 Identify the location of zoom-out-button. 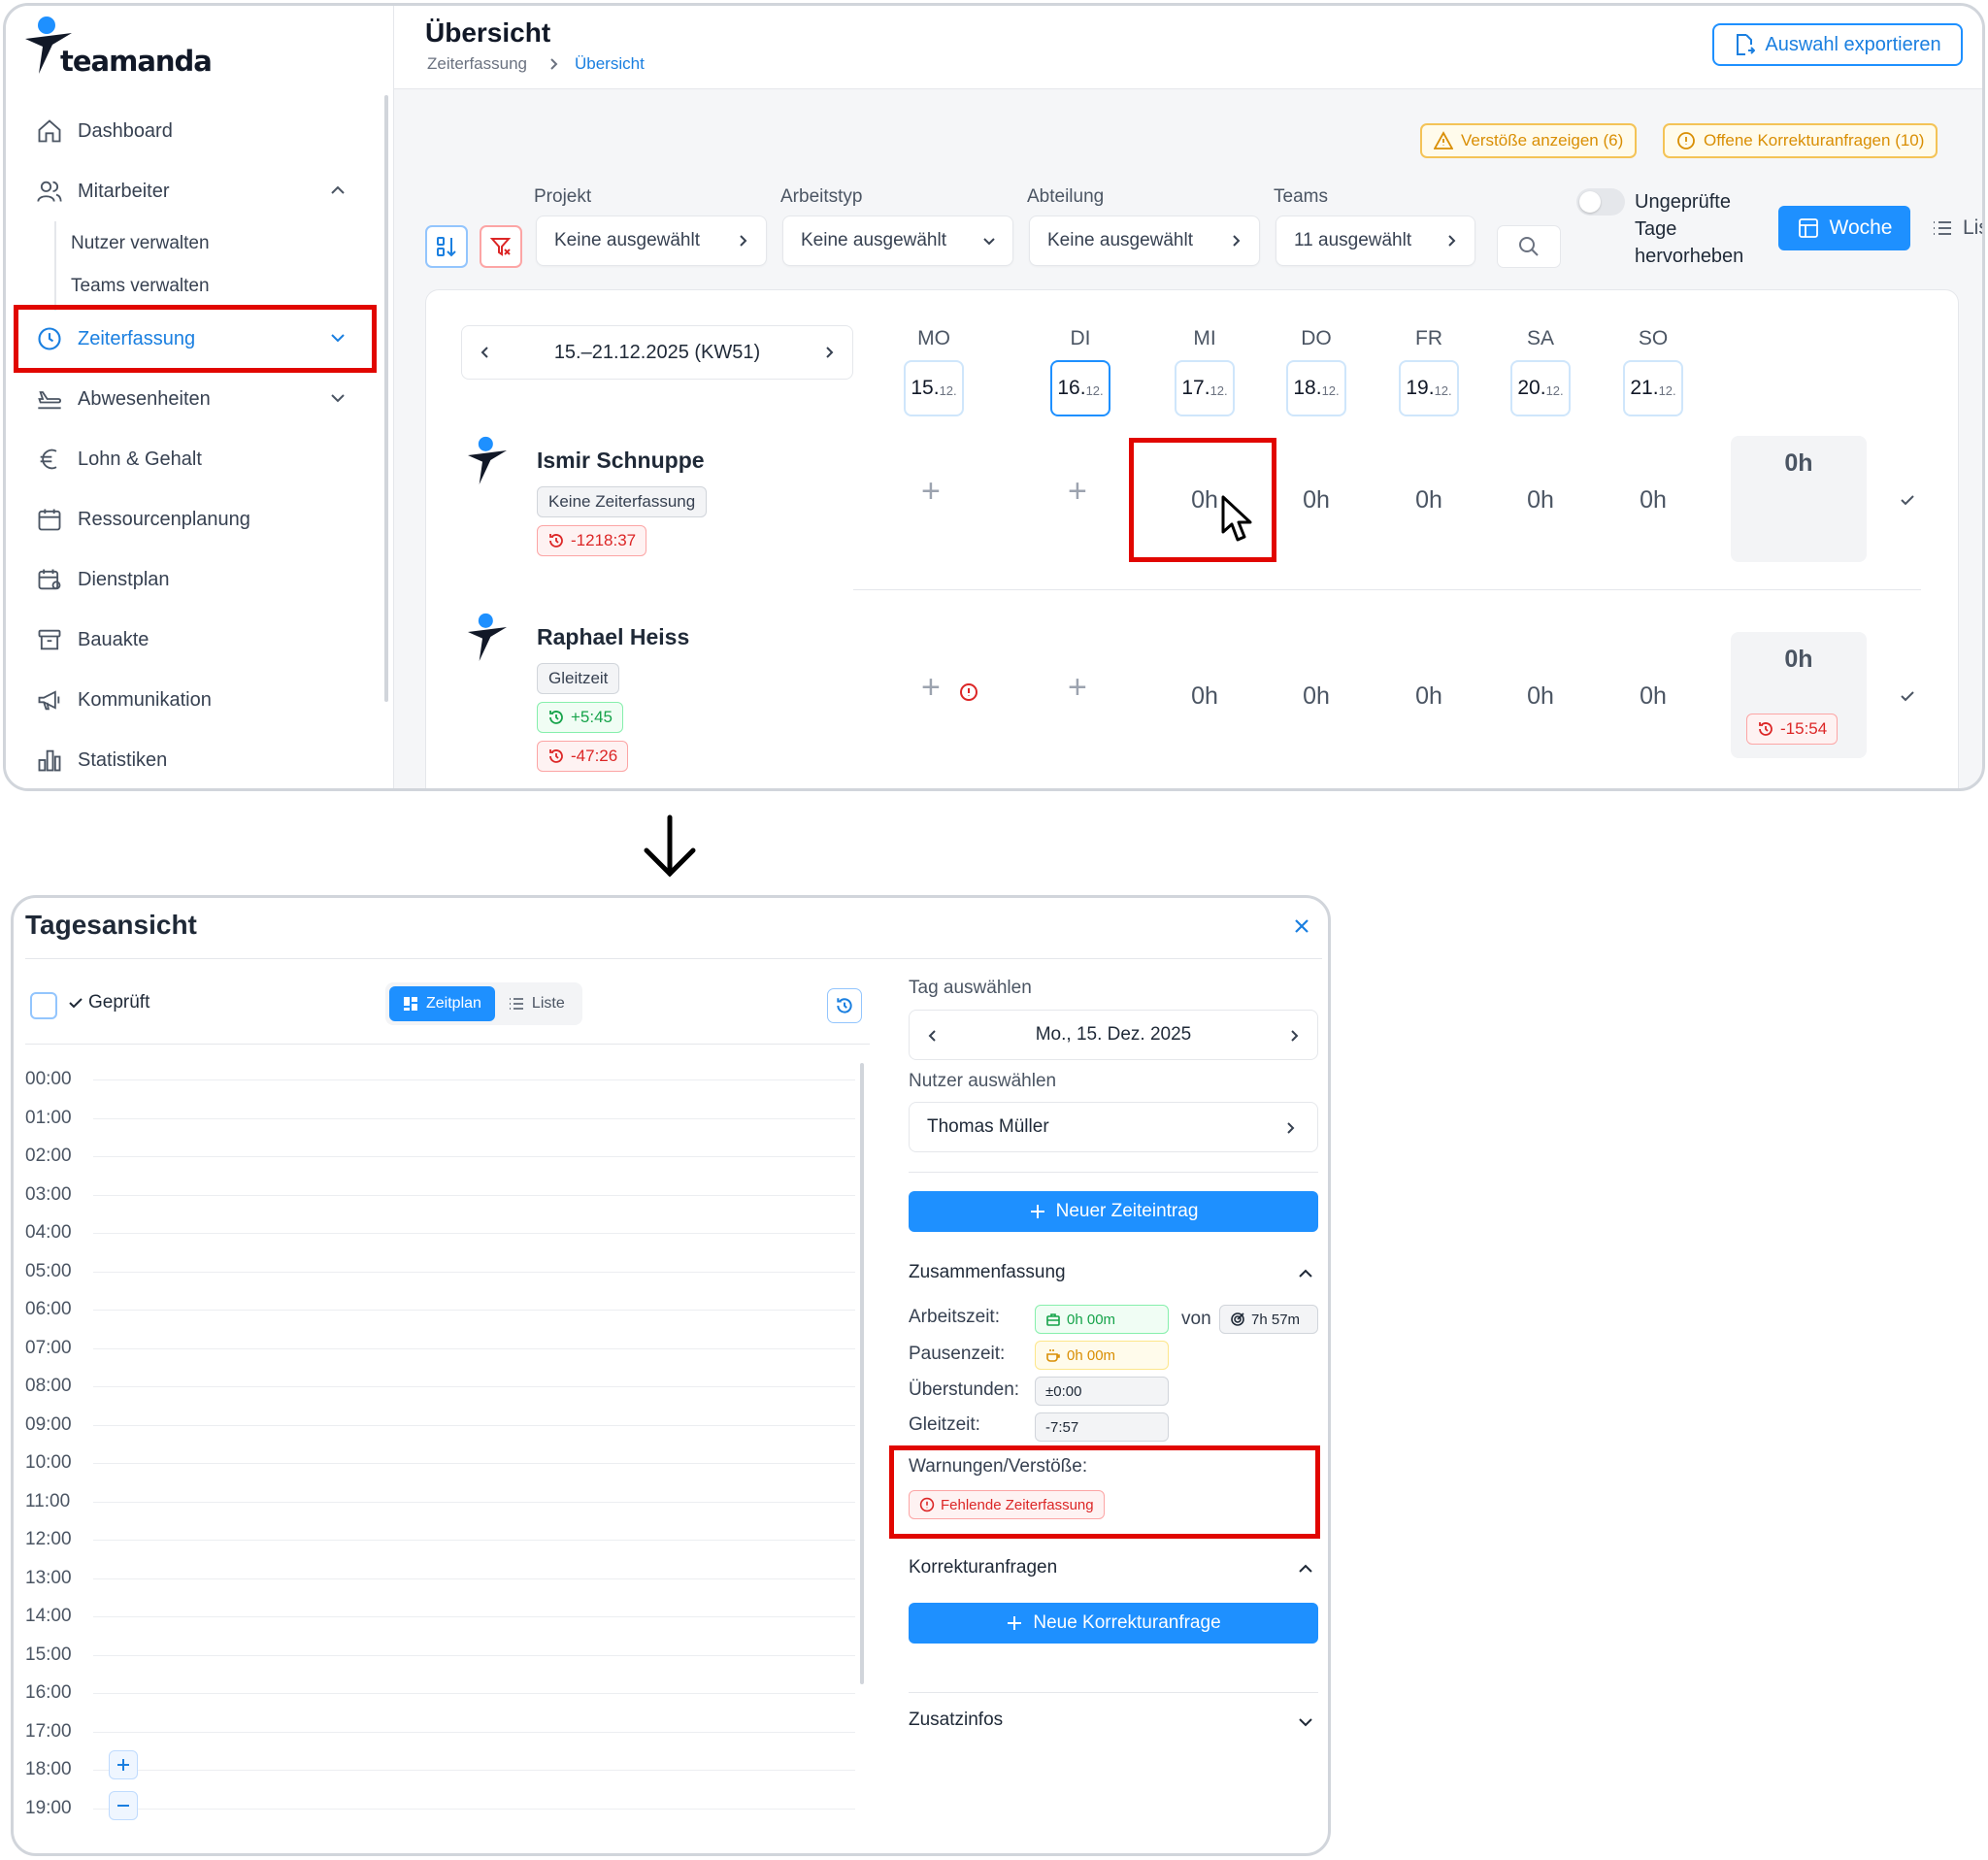
(124, 1805).